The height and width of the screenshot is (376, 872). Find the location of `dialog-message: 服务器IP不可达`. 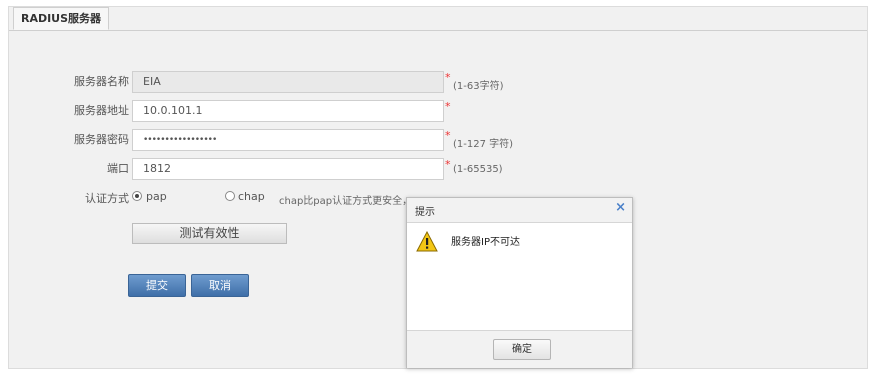

dialog-message: 服务器IP不可达 is located at coordinates (485, 242).